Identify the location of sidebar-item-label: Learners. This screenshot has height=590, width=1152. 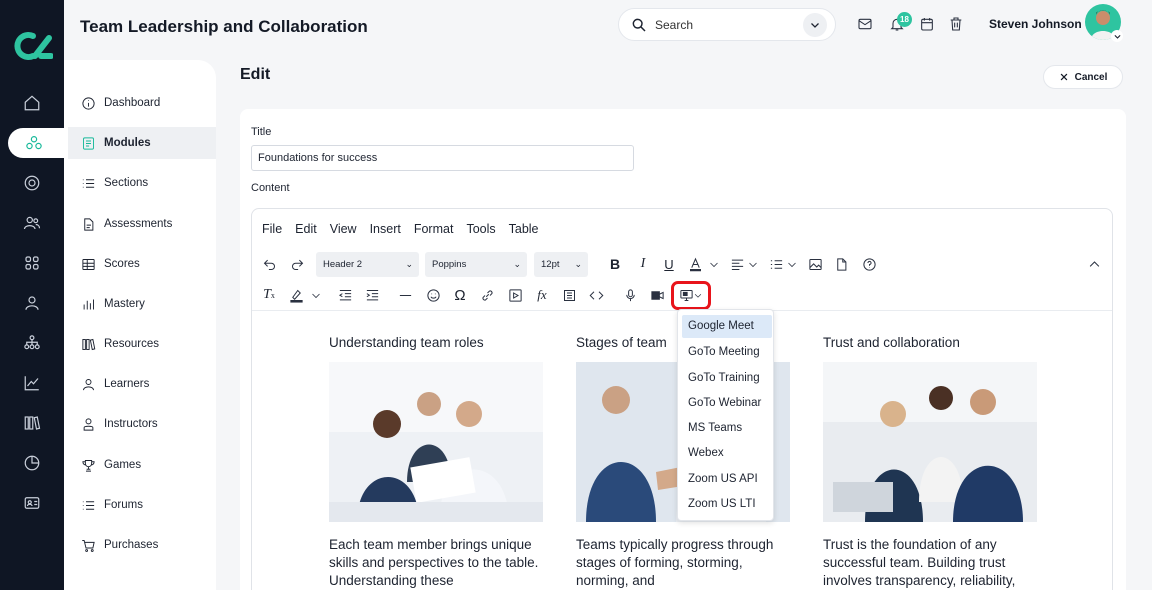
(127, 384).